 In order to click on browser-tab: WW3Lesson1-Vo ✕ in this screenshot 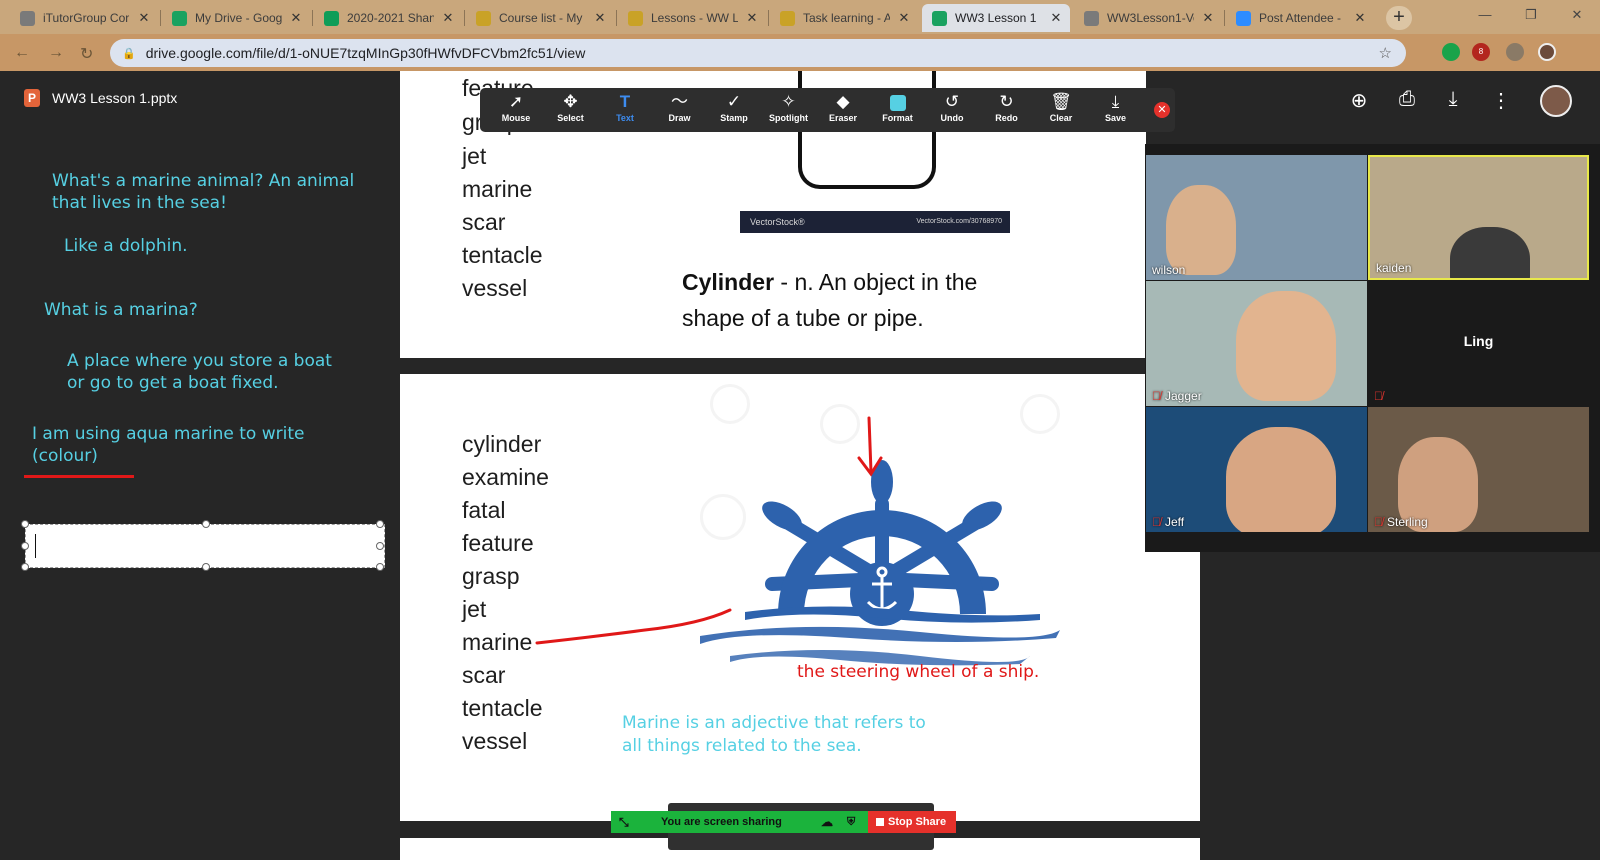, I will do `click(1148, 18)`.